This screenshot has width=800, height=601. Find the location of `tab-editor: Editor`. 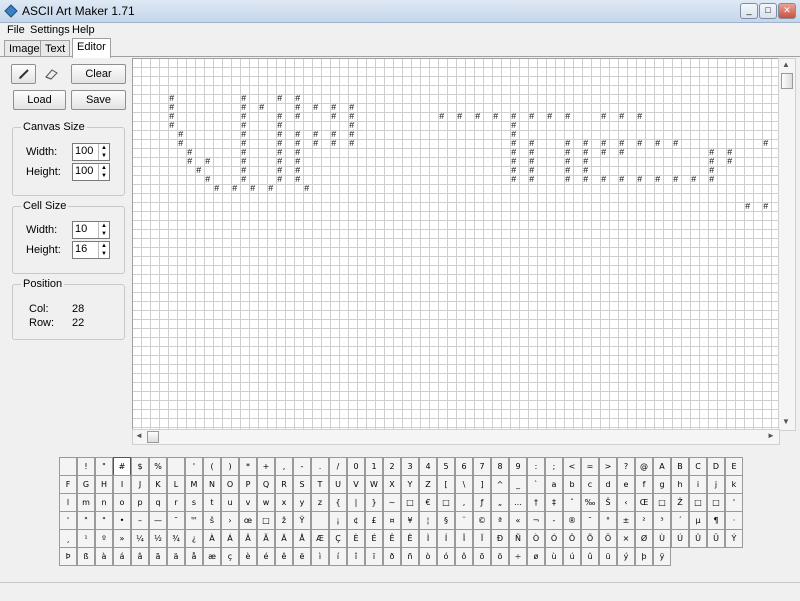

tab-editor: Editor is located at coordinates (91, 48).